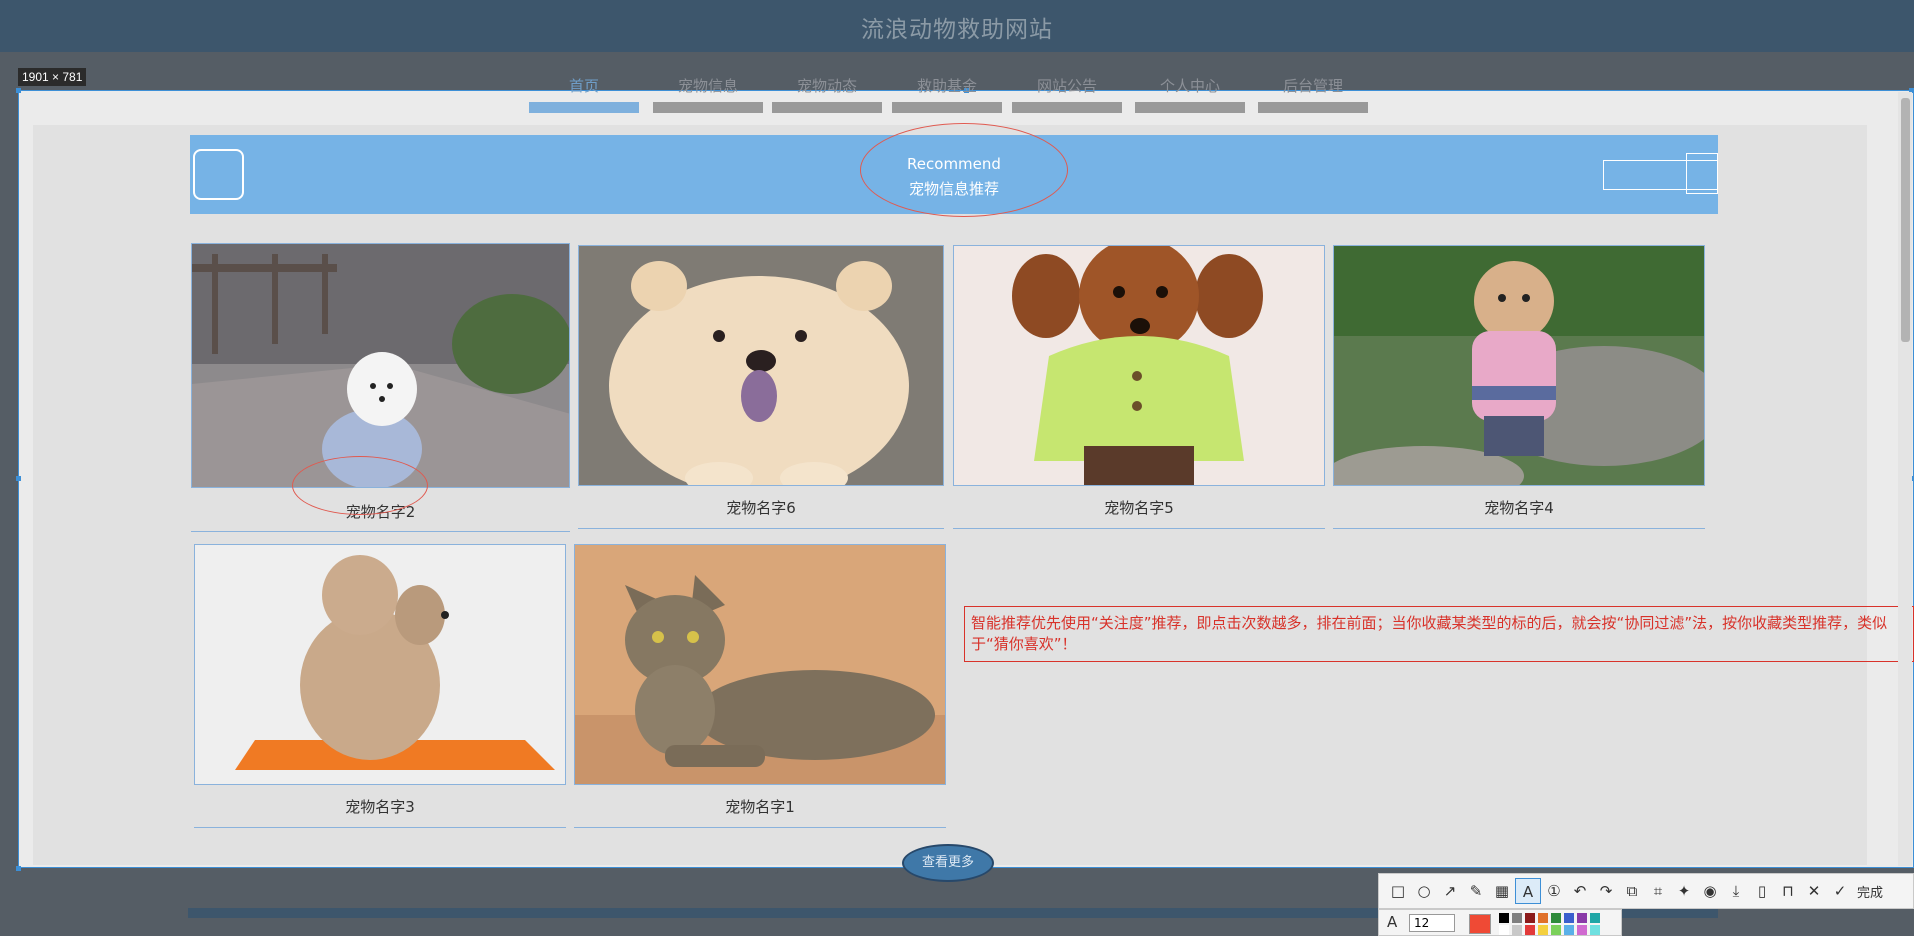  I want to click on text-tool-icon: A, so click(1528, 891).